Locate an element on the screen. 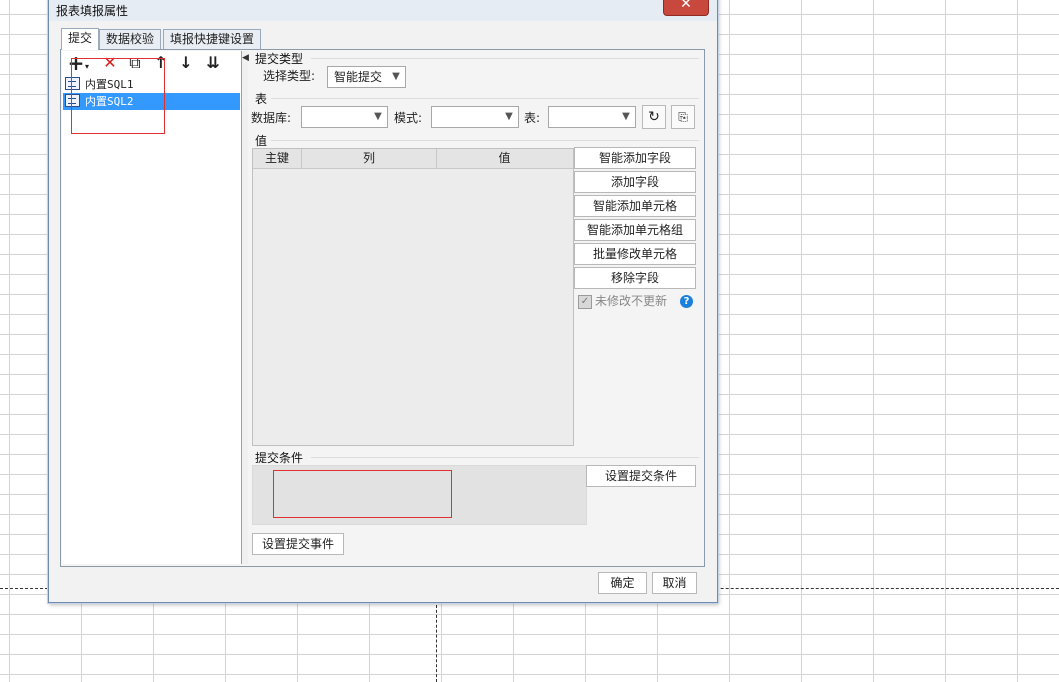 The image size is (1059, 682). cancel-button: 取消 is located at coordinates (674, 583).